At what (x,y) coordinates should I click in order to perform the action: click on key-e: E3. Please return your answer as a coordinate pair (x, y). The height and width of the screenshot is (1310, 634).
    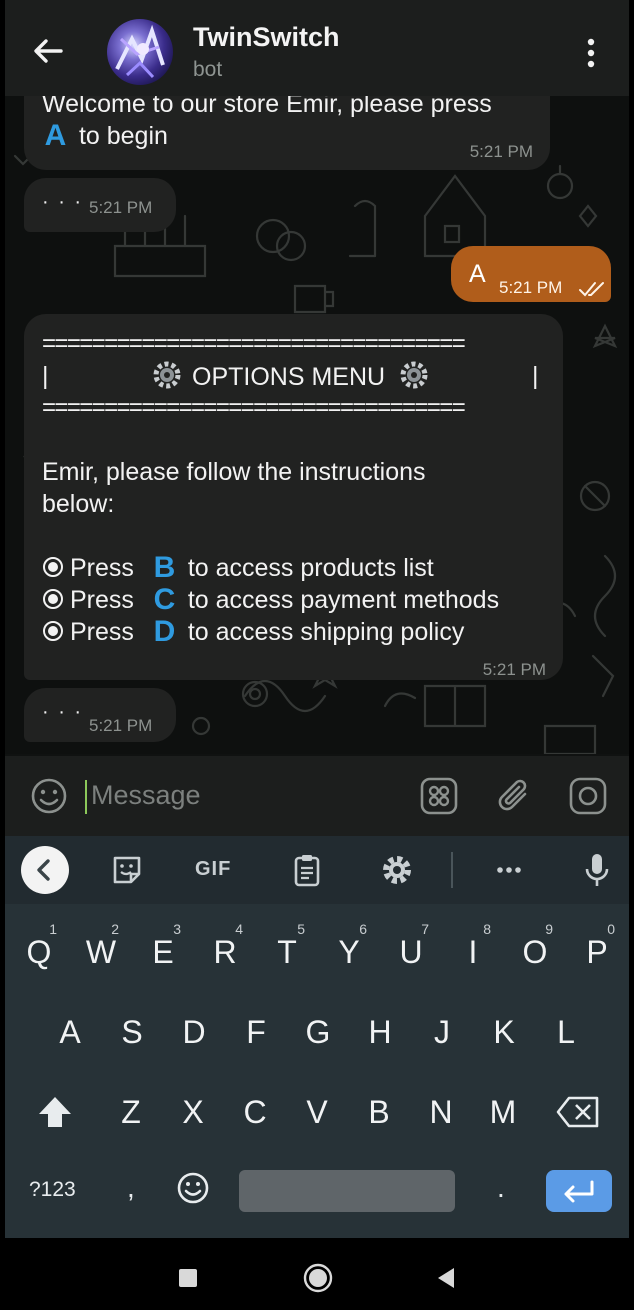
    Looking at the image, I should click on (163, 952).